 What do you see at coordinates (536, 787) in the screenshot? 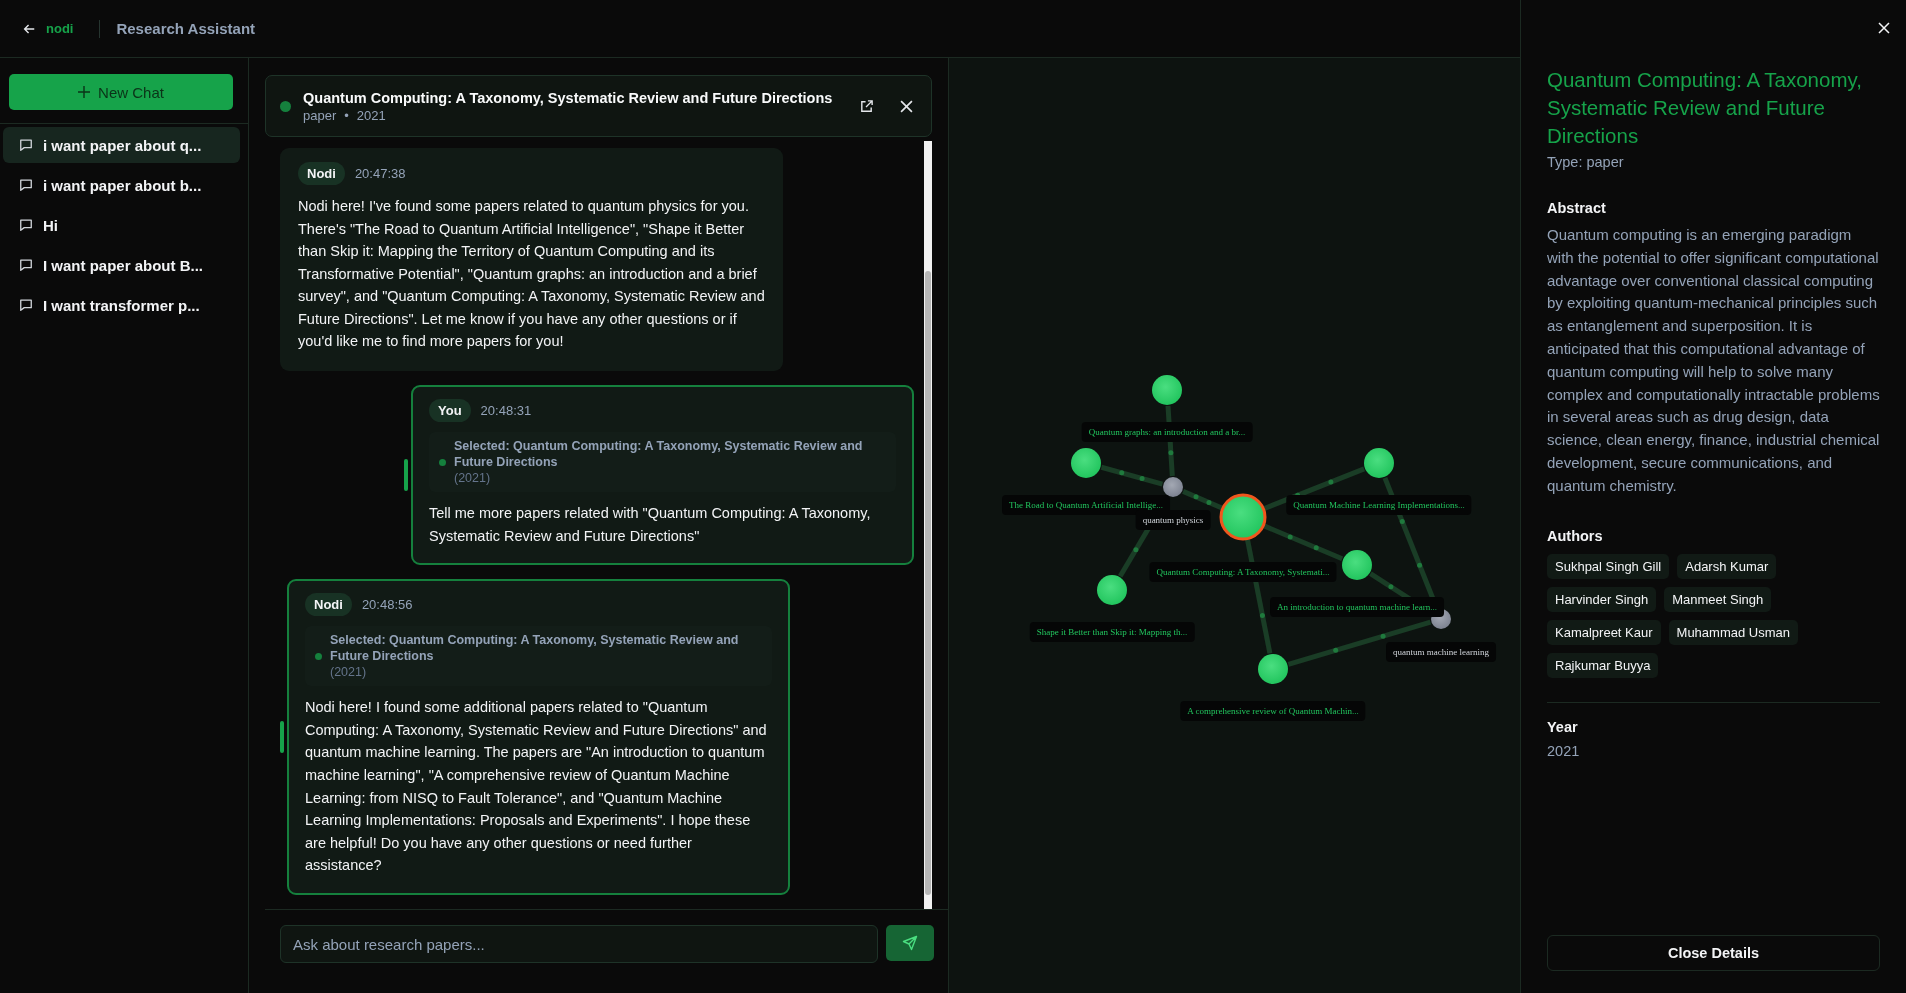
I see `message-text: Nodi here! I found some additional papers related to "Quantum Computing: A Taxonomy, Systematic Review and Future Directions" and quantum machine learning. The papers are "An introduction to quantum machine learning", "A comprehensive review of Quantum Machine Learning: from NISQ to Fault Tolerance", and "Quantum Machine Learning Implementations: Proposals and Experiments". I hope these are helpful! Do you have any other questions or need further assistance?` at bounding box center [536, 787].